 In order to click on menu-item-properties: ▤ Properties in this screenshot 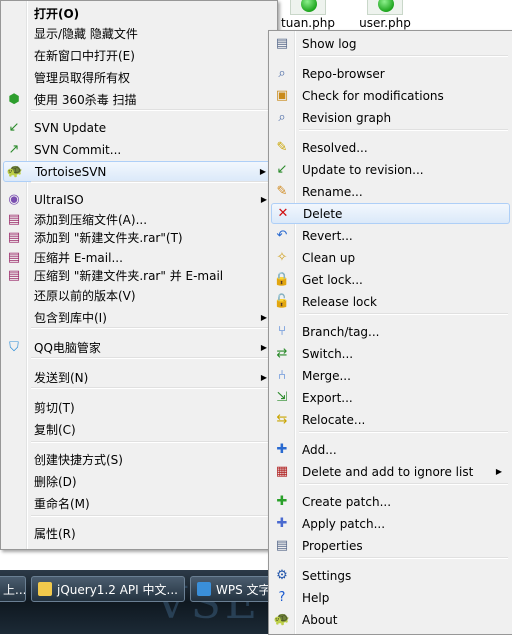, I will do `click(390, 545)`.